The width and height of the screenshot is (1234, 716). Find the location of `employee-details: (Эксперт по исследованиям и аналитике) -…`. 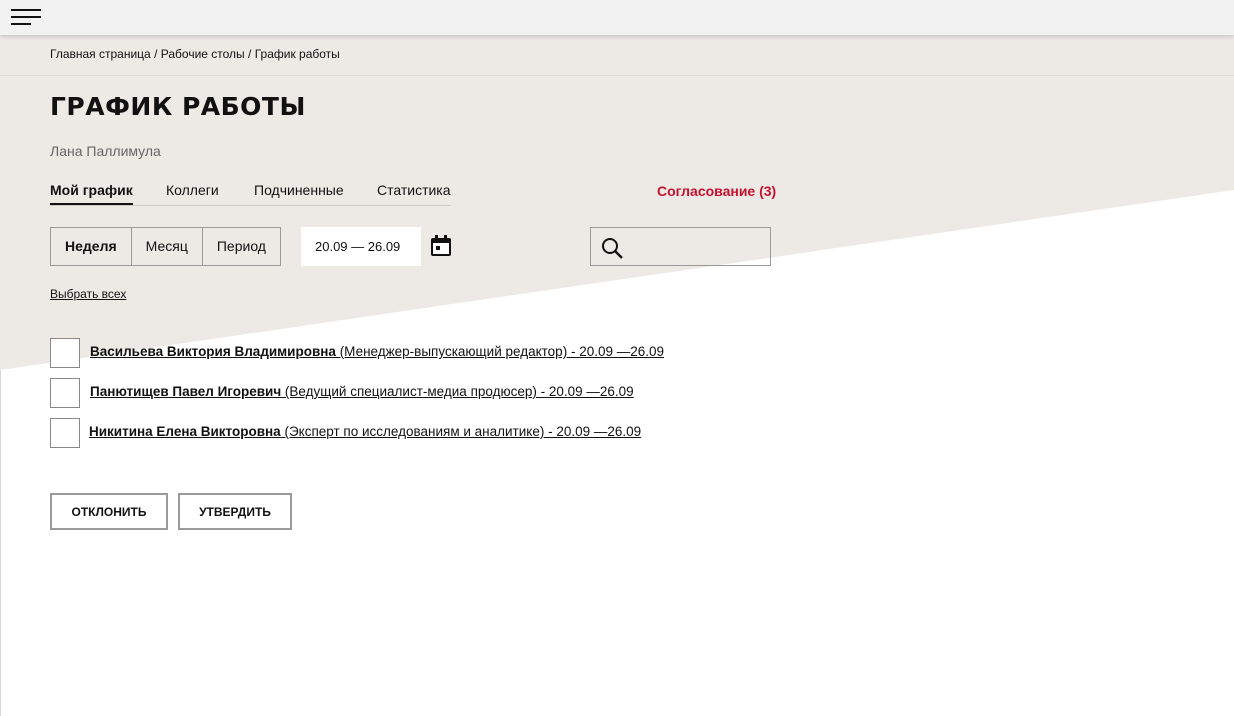

employee-details: (Эксперт по исследованиям и аналитике) -… is located at coordinates (461, 431).